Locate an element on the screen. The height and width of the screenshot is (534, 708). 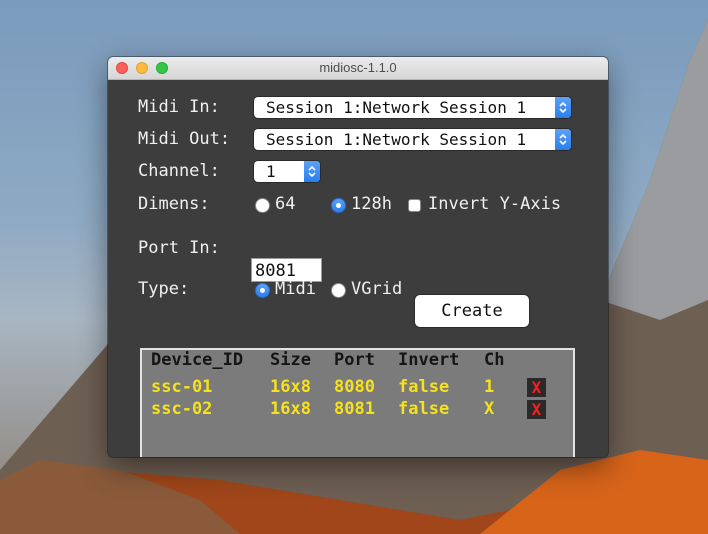
column-header-size: Size is located at coordinates (290, 360).